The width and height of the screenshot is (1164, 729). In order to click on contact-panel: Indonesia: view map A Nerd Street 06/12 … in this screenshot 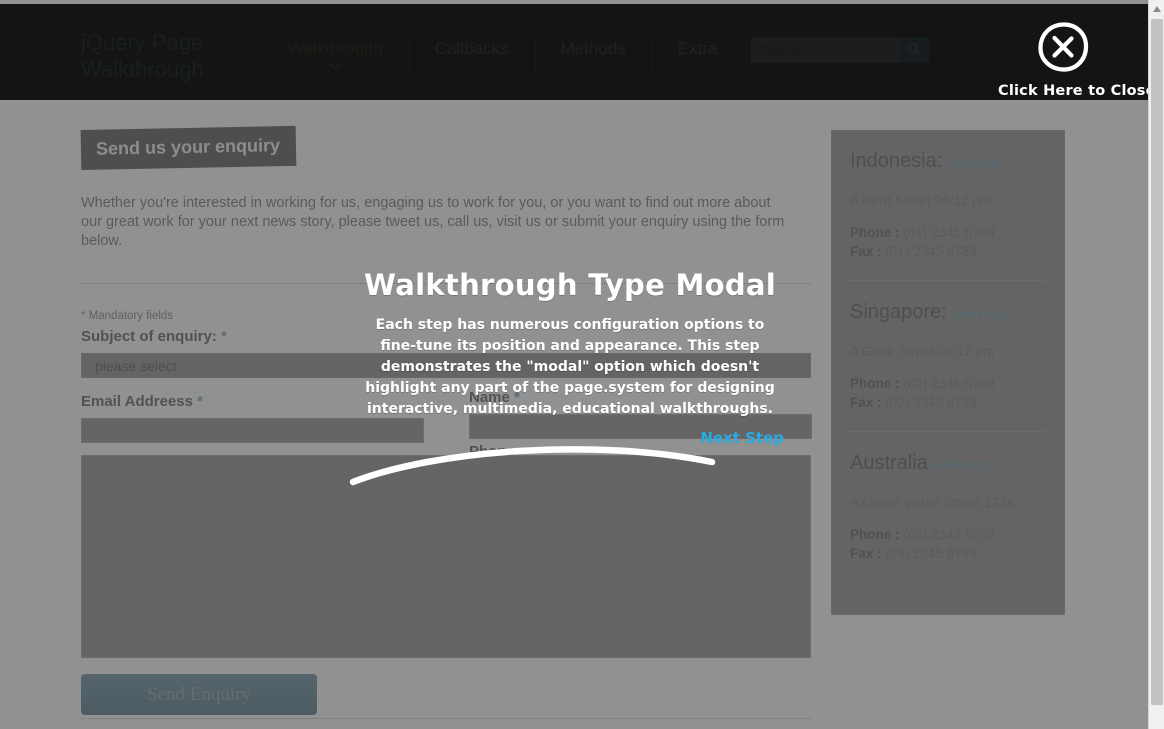, I will do `click(948, 372)`.